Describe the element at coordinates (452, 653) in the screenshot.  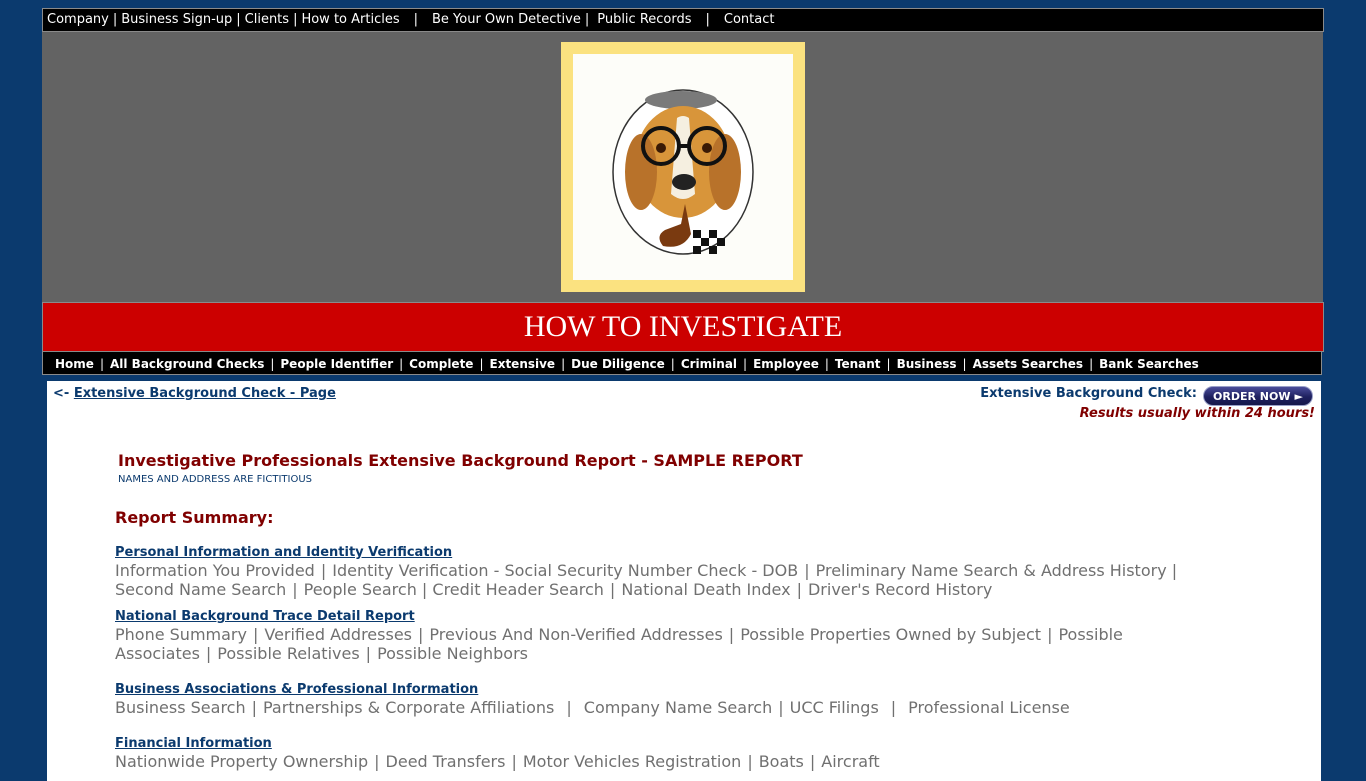
I see `list-item: Possible Neighbors` at that location.